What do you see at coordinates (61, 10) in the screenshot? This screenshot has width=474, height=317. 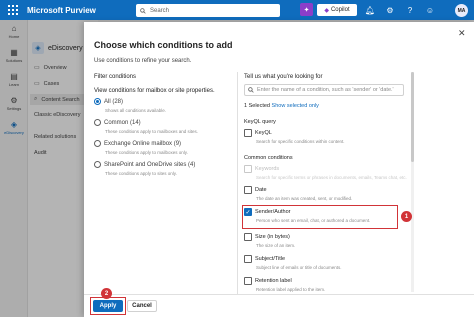 I see `app-title: Microsoft Purview` at bounding box center [61, 10].